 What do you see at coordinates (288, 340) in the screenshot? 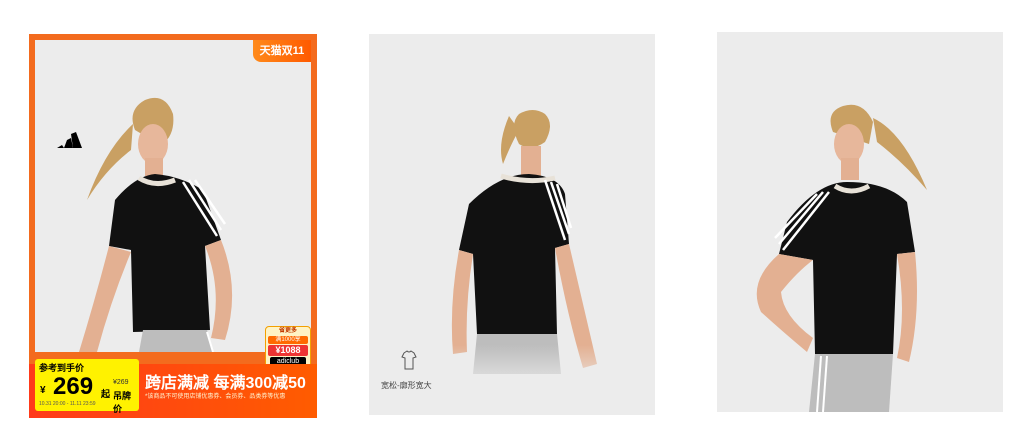
I see `badge-line2: 满1000享` at bounding box center [288, 340].